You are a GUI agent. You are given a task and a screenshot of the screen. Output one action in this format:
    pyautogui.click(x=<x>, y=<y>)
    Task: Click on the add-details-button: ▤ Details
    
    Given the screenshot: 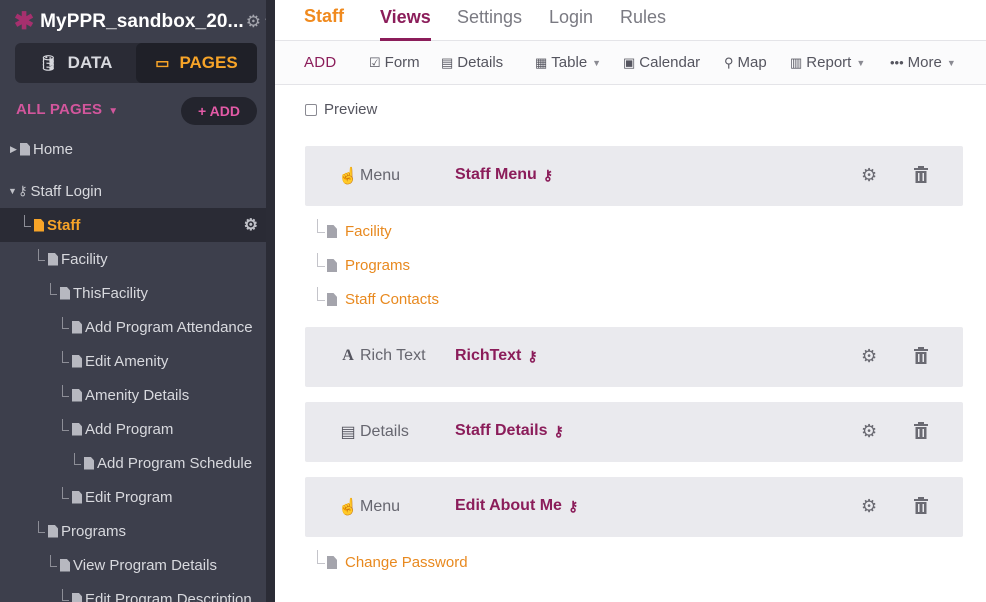 What is the action you would take?
    pyautogui.click(x=472, y=62)
    